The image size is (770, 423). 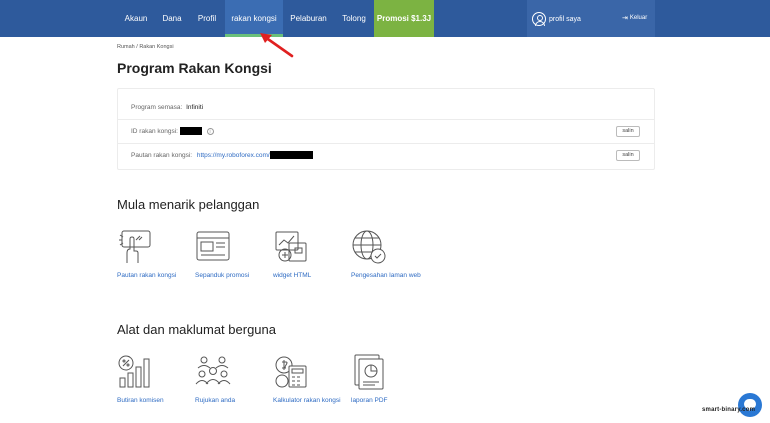 I want to click on profile-label: profil saya, so click(x=565, y=19).